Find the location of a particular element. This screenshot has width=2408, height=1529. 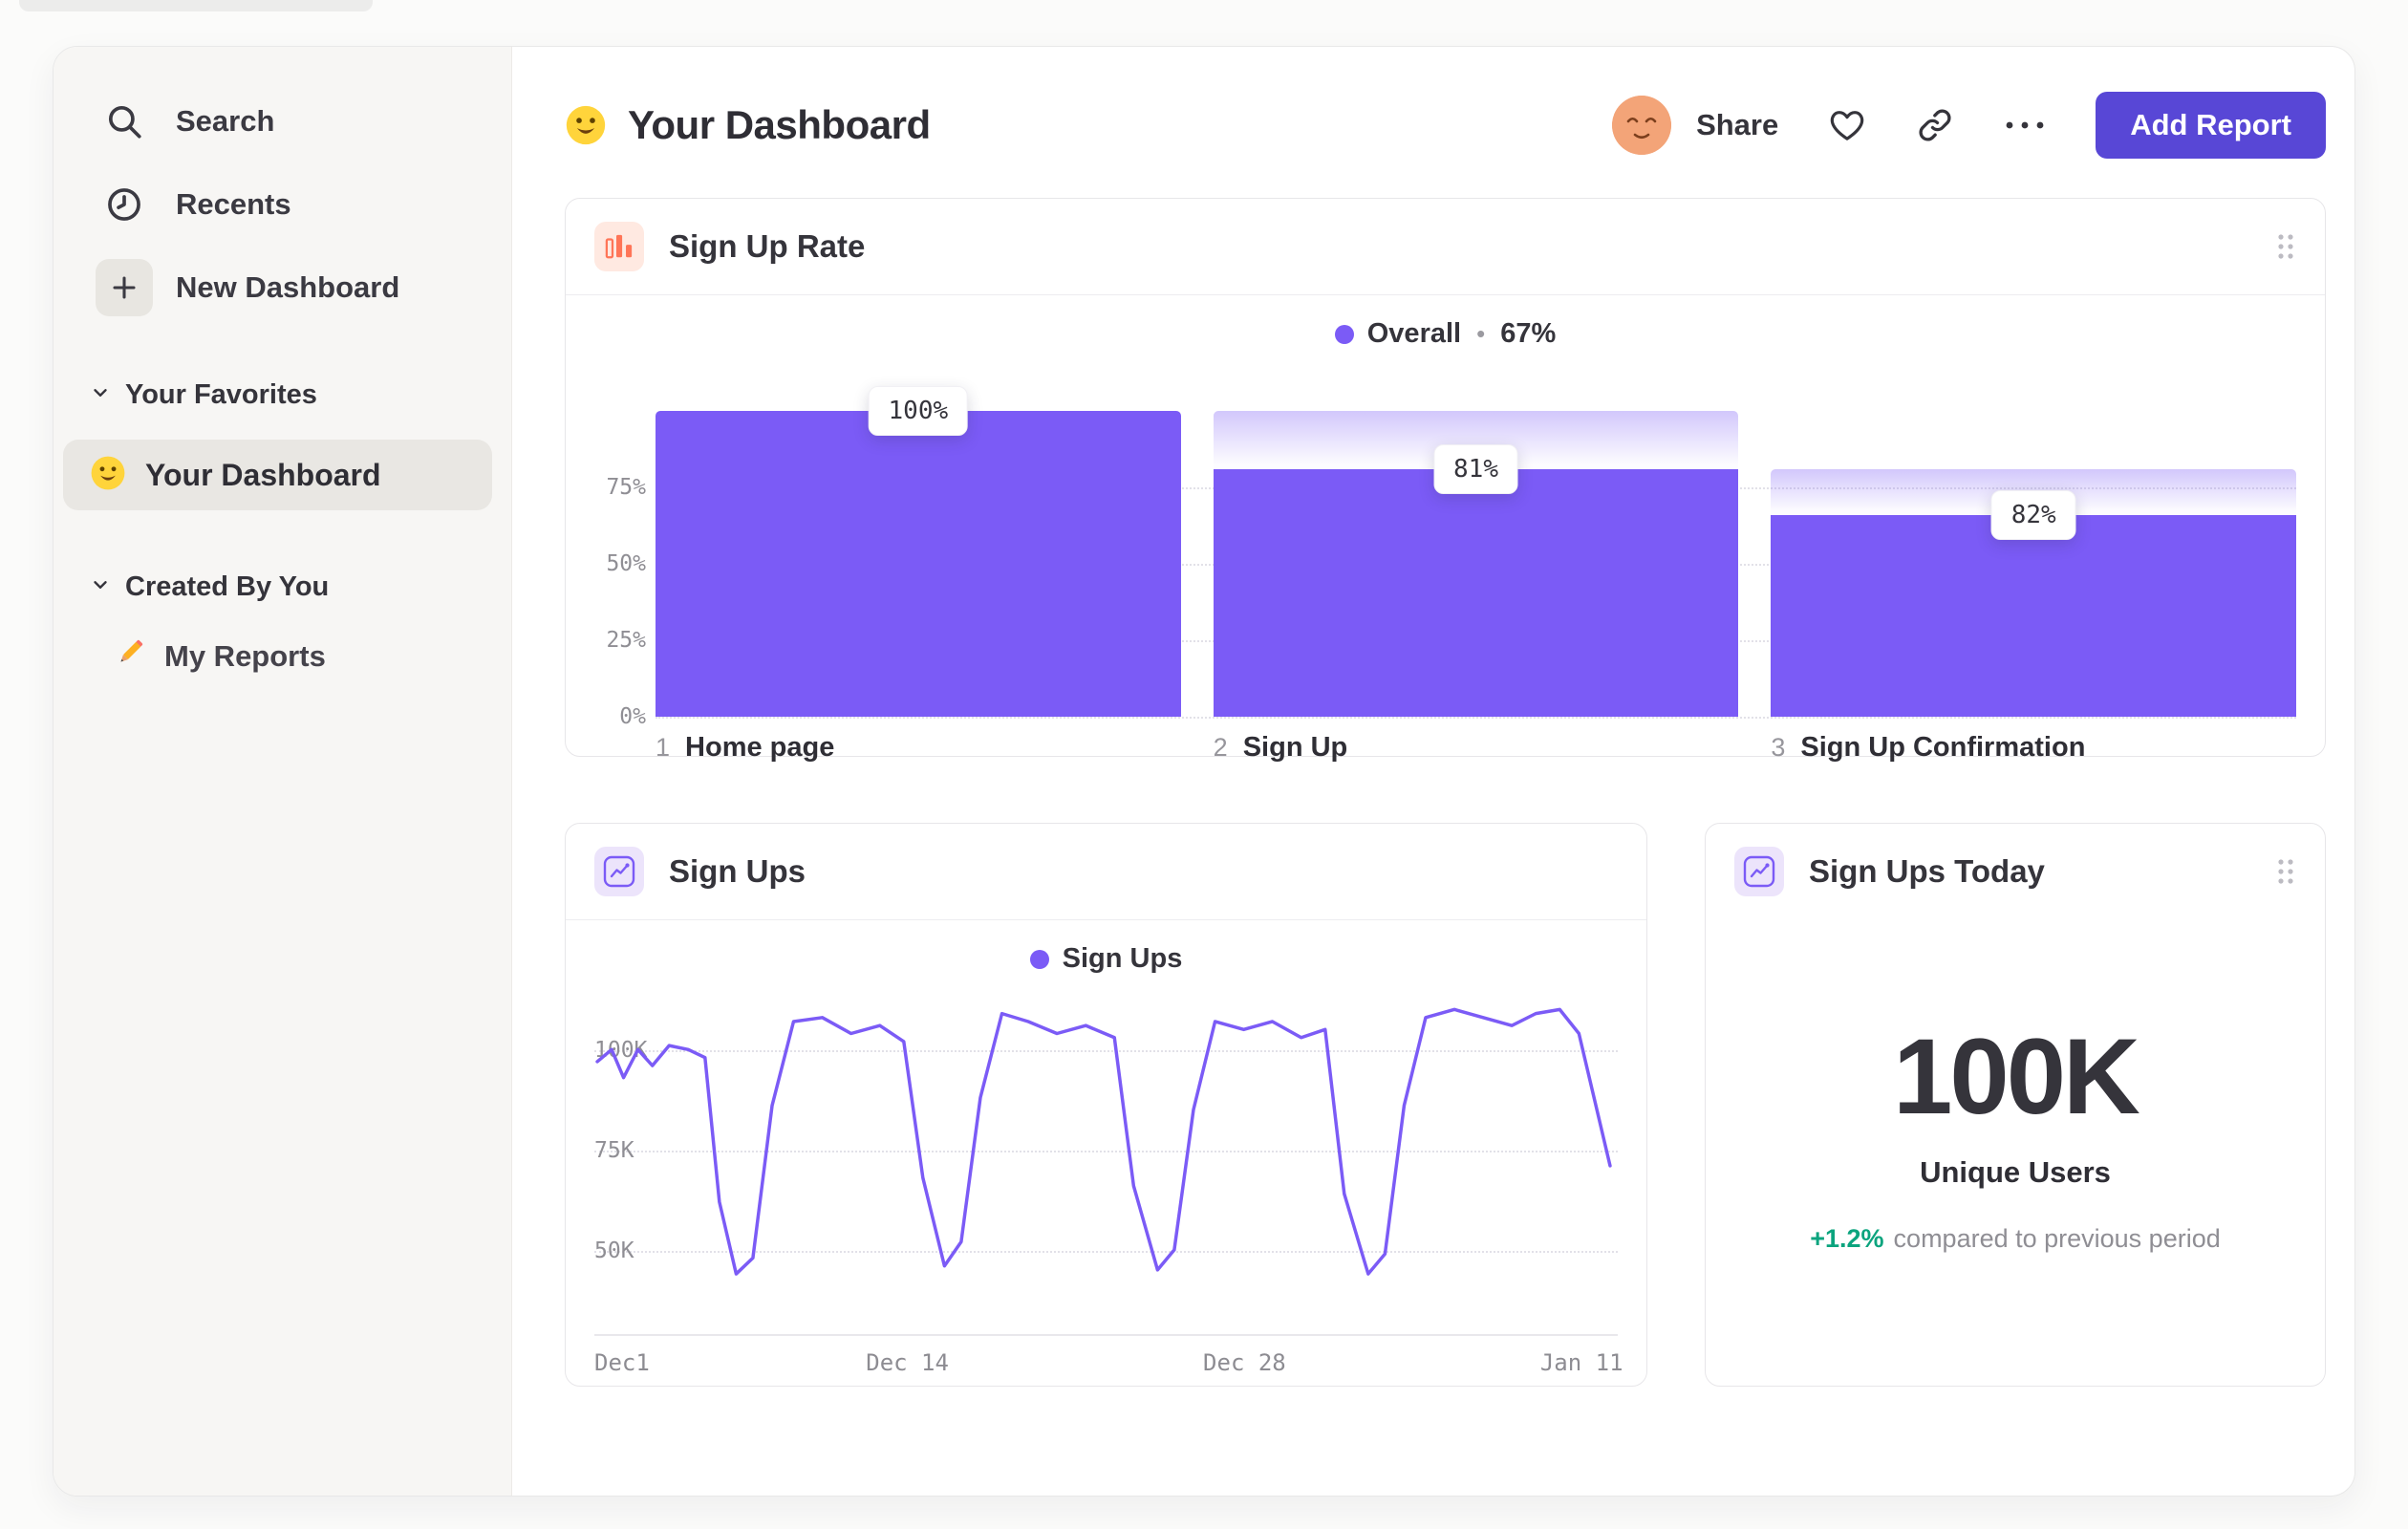

funnel-step-number: 3 is located at coordinates (1779, 747).